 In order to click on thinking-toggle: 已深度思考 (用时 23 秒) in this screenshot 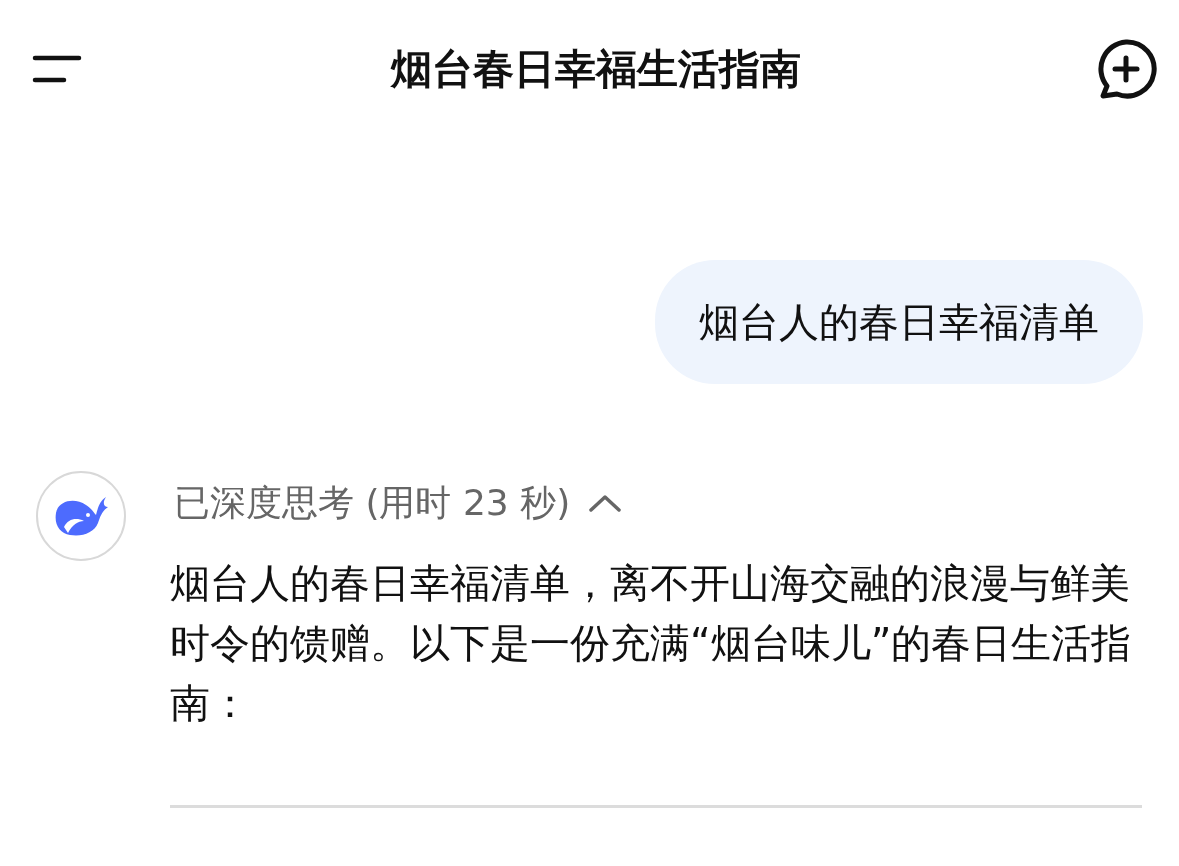, I will do `click(398, 503)`.